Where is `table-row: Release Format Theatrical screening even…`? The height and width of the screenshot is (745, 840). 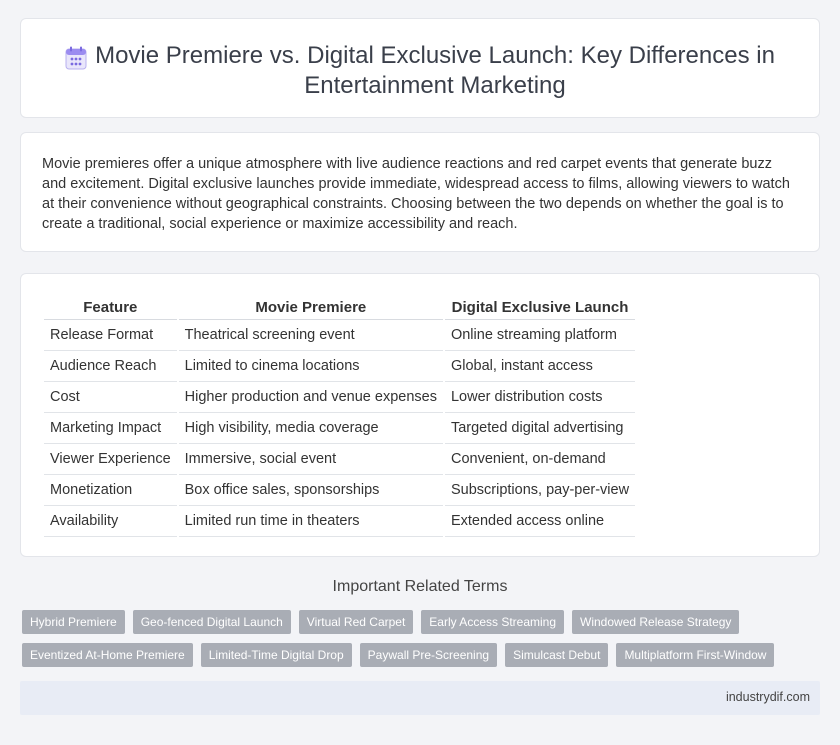 table-row: Release Format Theatrical screening even… is located at coordinates (340, 335).